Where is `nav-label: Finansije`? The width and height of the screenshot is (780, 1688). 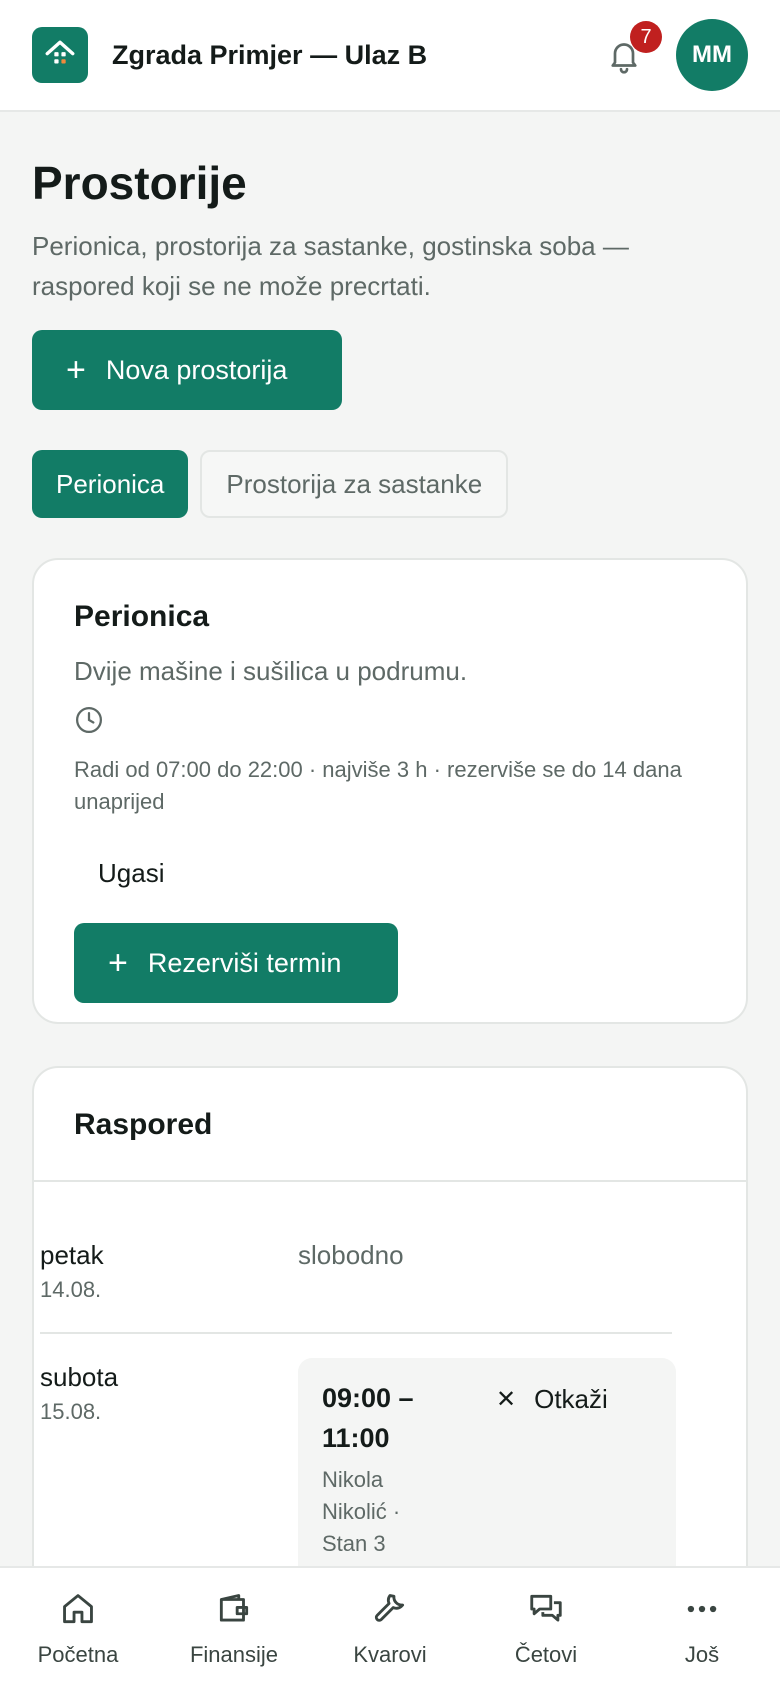
nav-label: Finansije is located at coordinates (234, 1654).